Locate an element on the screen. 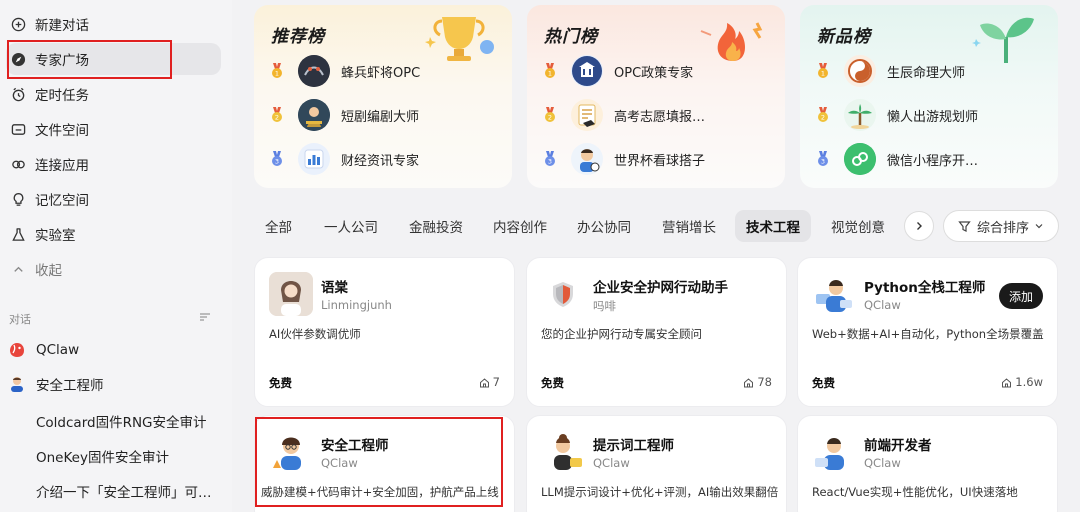 The width and height of the screenshot is (1080, 512). agent-usage-count: 78 is located at coordinates (757, 382).